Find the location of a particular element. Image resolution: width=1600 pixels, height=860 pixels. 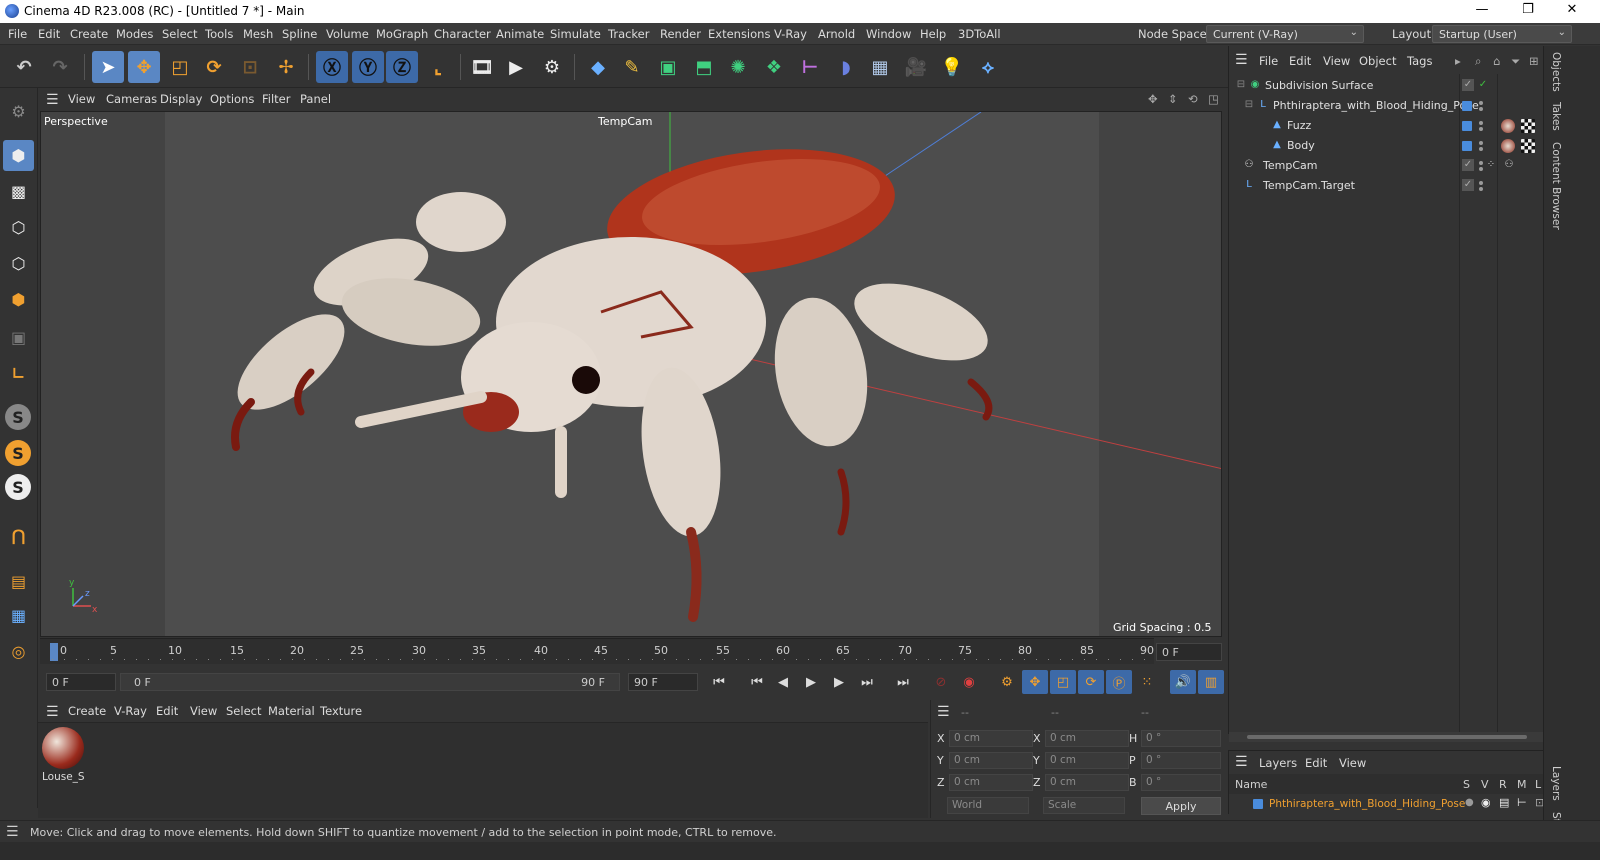

zoom-view-icon: ⇕ is located at coordinates (1173, 99).